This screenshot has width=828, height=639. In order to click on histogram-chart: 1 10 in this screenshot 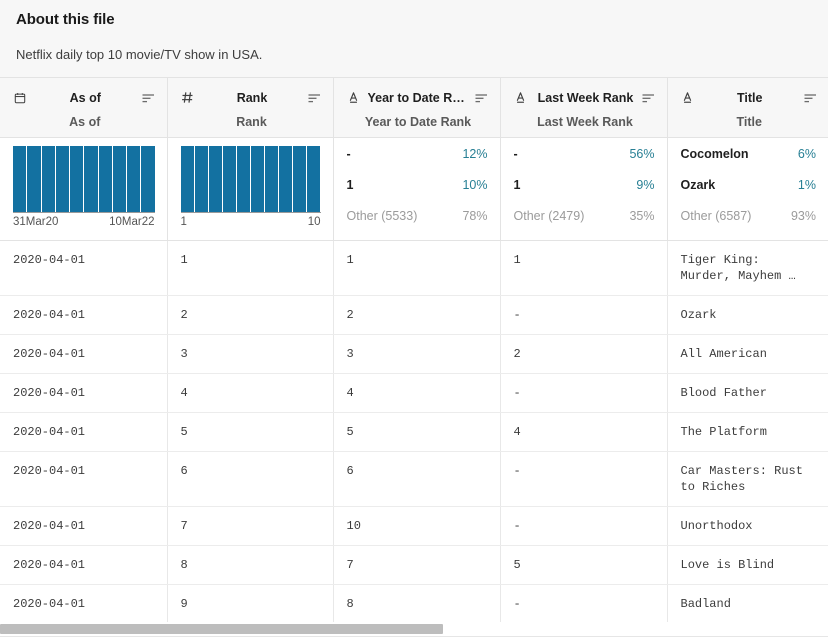, I will do `click(250, 183)`.